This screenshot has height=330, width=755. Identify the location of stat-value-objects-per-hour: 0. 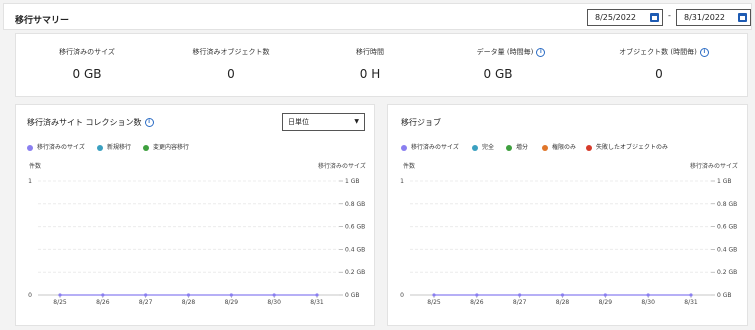
(659, 74).